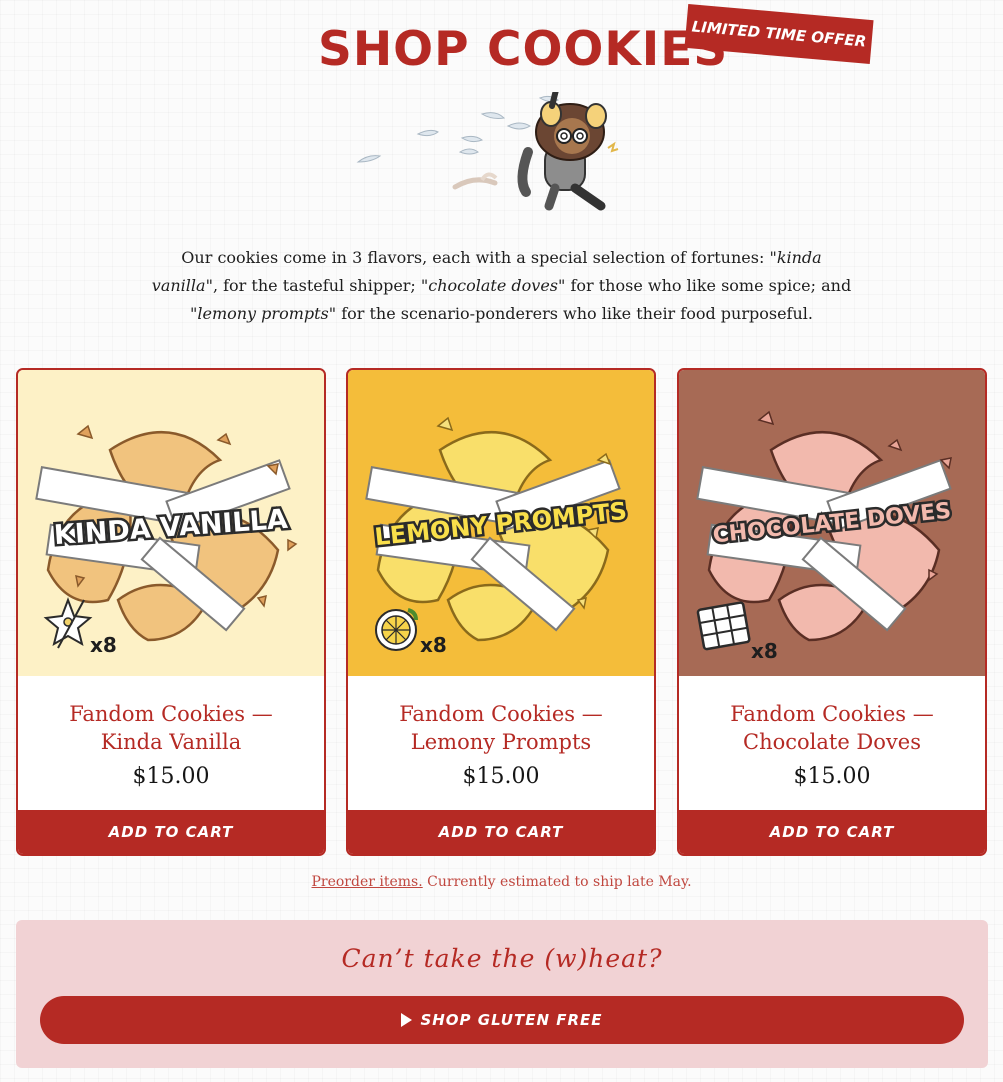 The height and width of the screenshot is (1082, 1003). What do you see at coordinates (511, 1020) in the screenshot?
I see `shop-gluten-free-label: SHOP GLUTEN FREE` at bounding box center [511, 1020].